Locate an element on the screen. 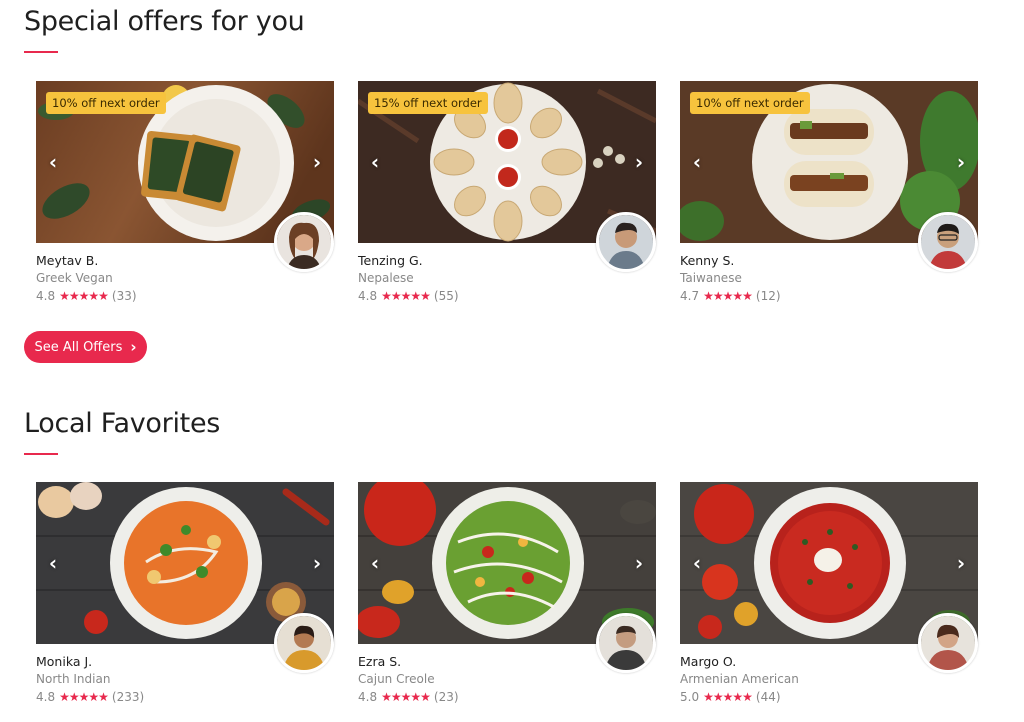 The height and width of the screenshot is (722, 1024). rating: 4.8 ★★★★★ (233) is located at coordinates (90, 697).